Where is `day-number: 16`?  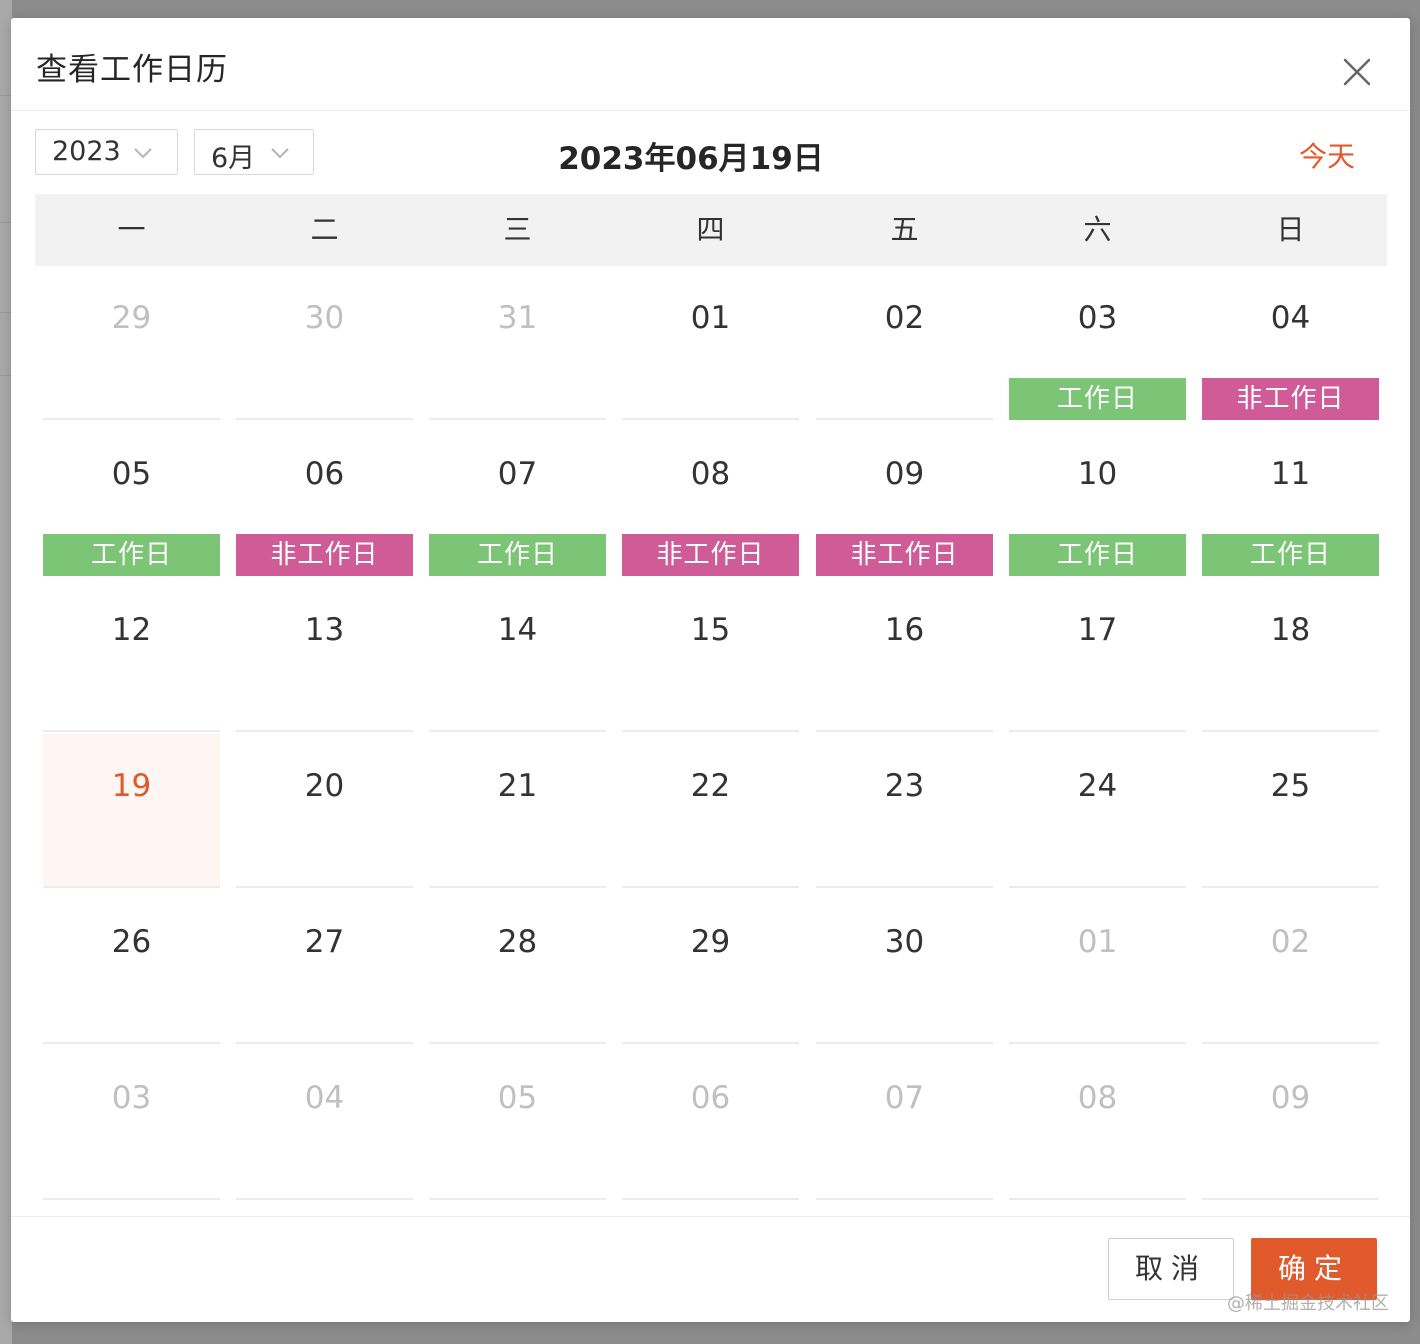 day-number: 16 is located at coordinates (904, 630).